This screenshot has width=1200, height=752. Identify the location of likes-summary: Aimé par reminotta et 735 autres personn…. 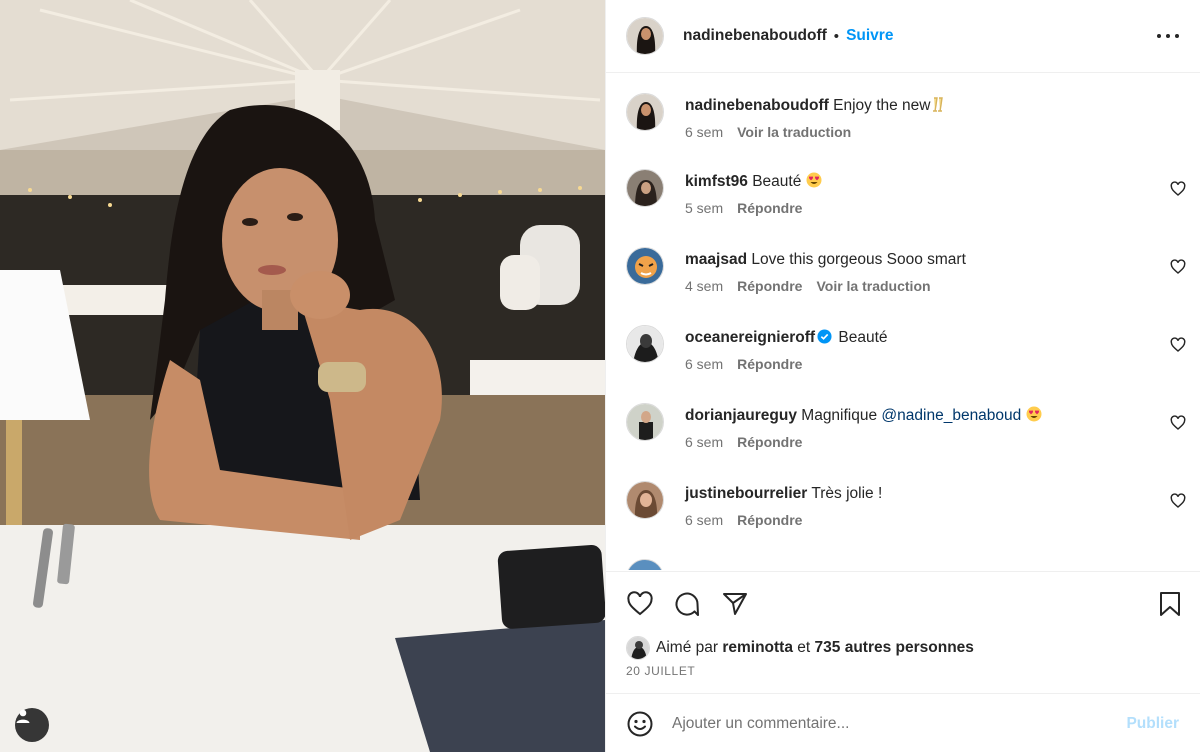
(800, 648).